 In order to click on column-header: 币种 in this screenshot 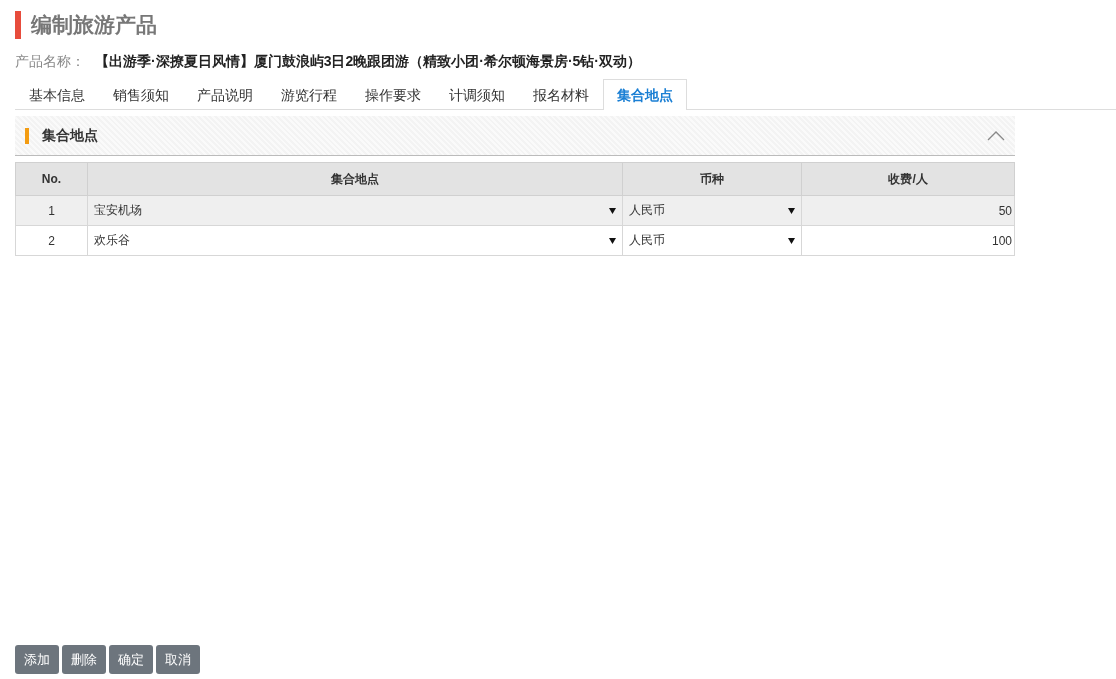, I will do `click(712, 179)`.